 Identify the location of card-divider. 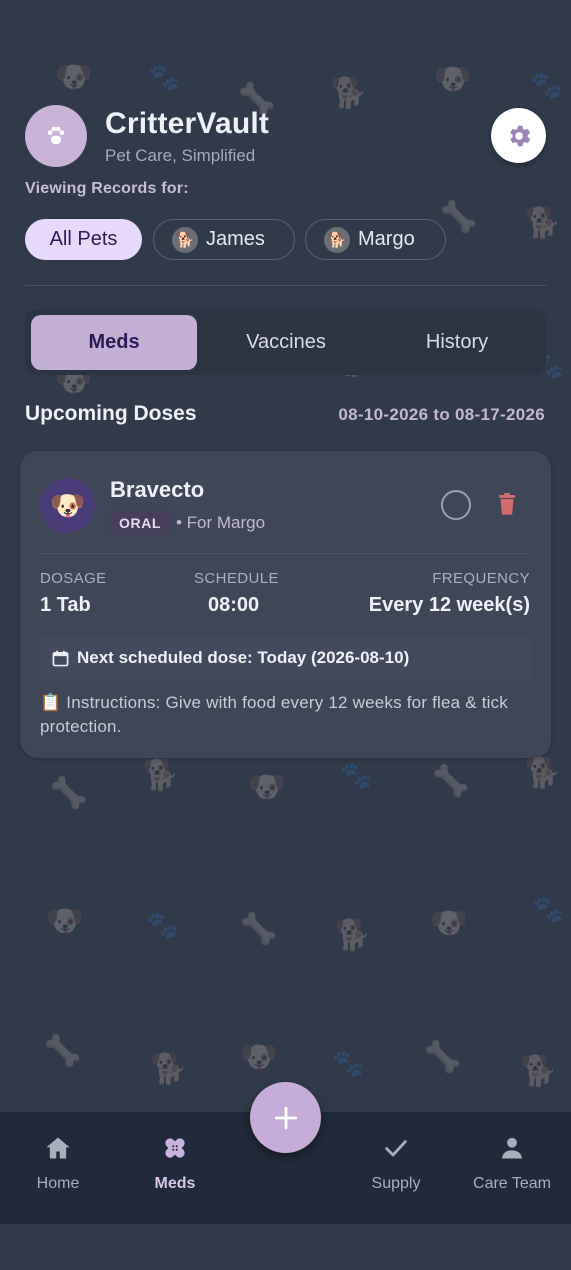
(285, 553).